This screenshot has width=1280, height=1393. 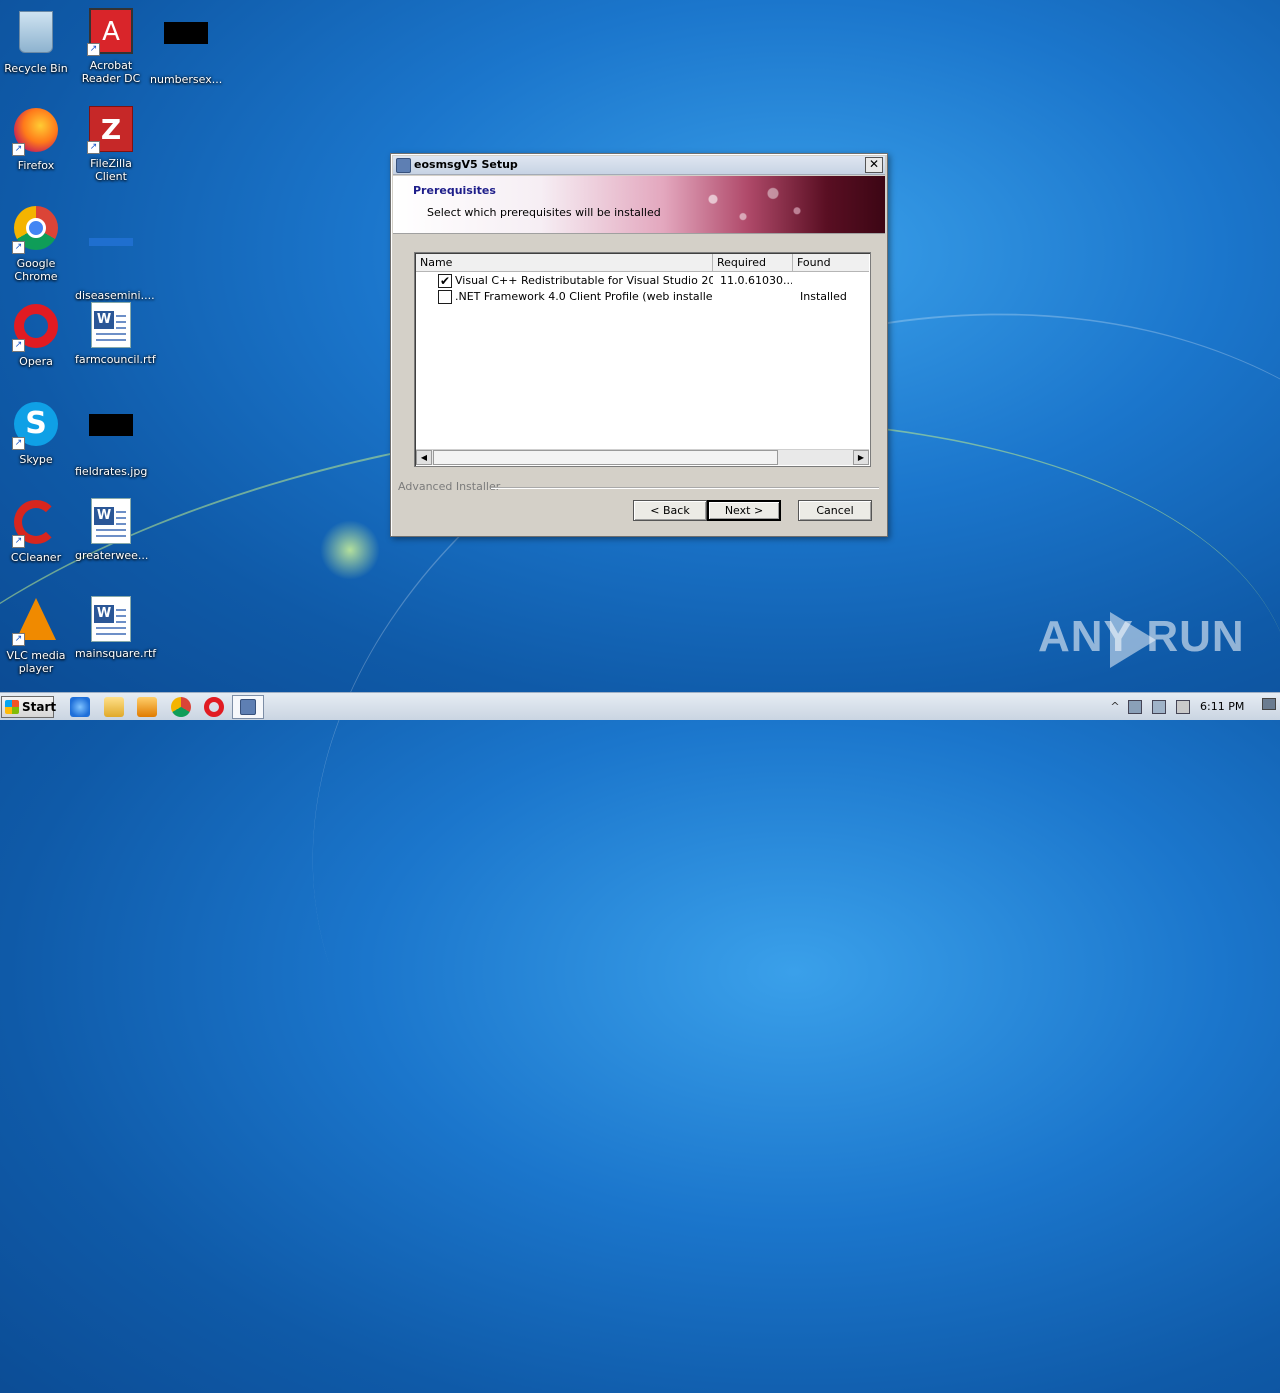 I want to click on scrollbar-thumb, so click(x=605, y=457).